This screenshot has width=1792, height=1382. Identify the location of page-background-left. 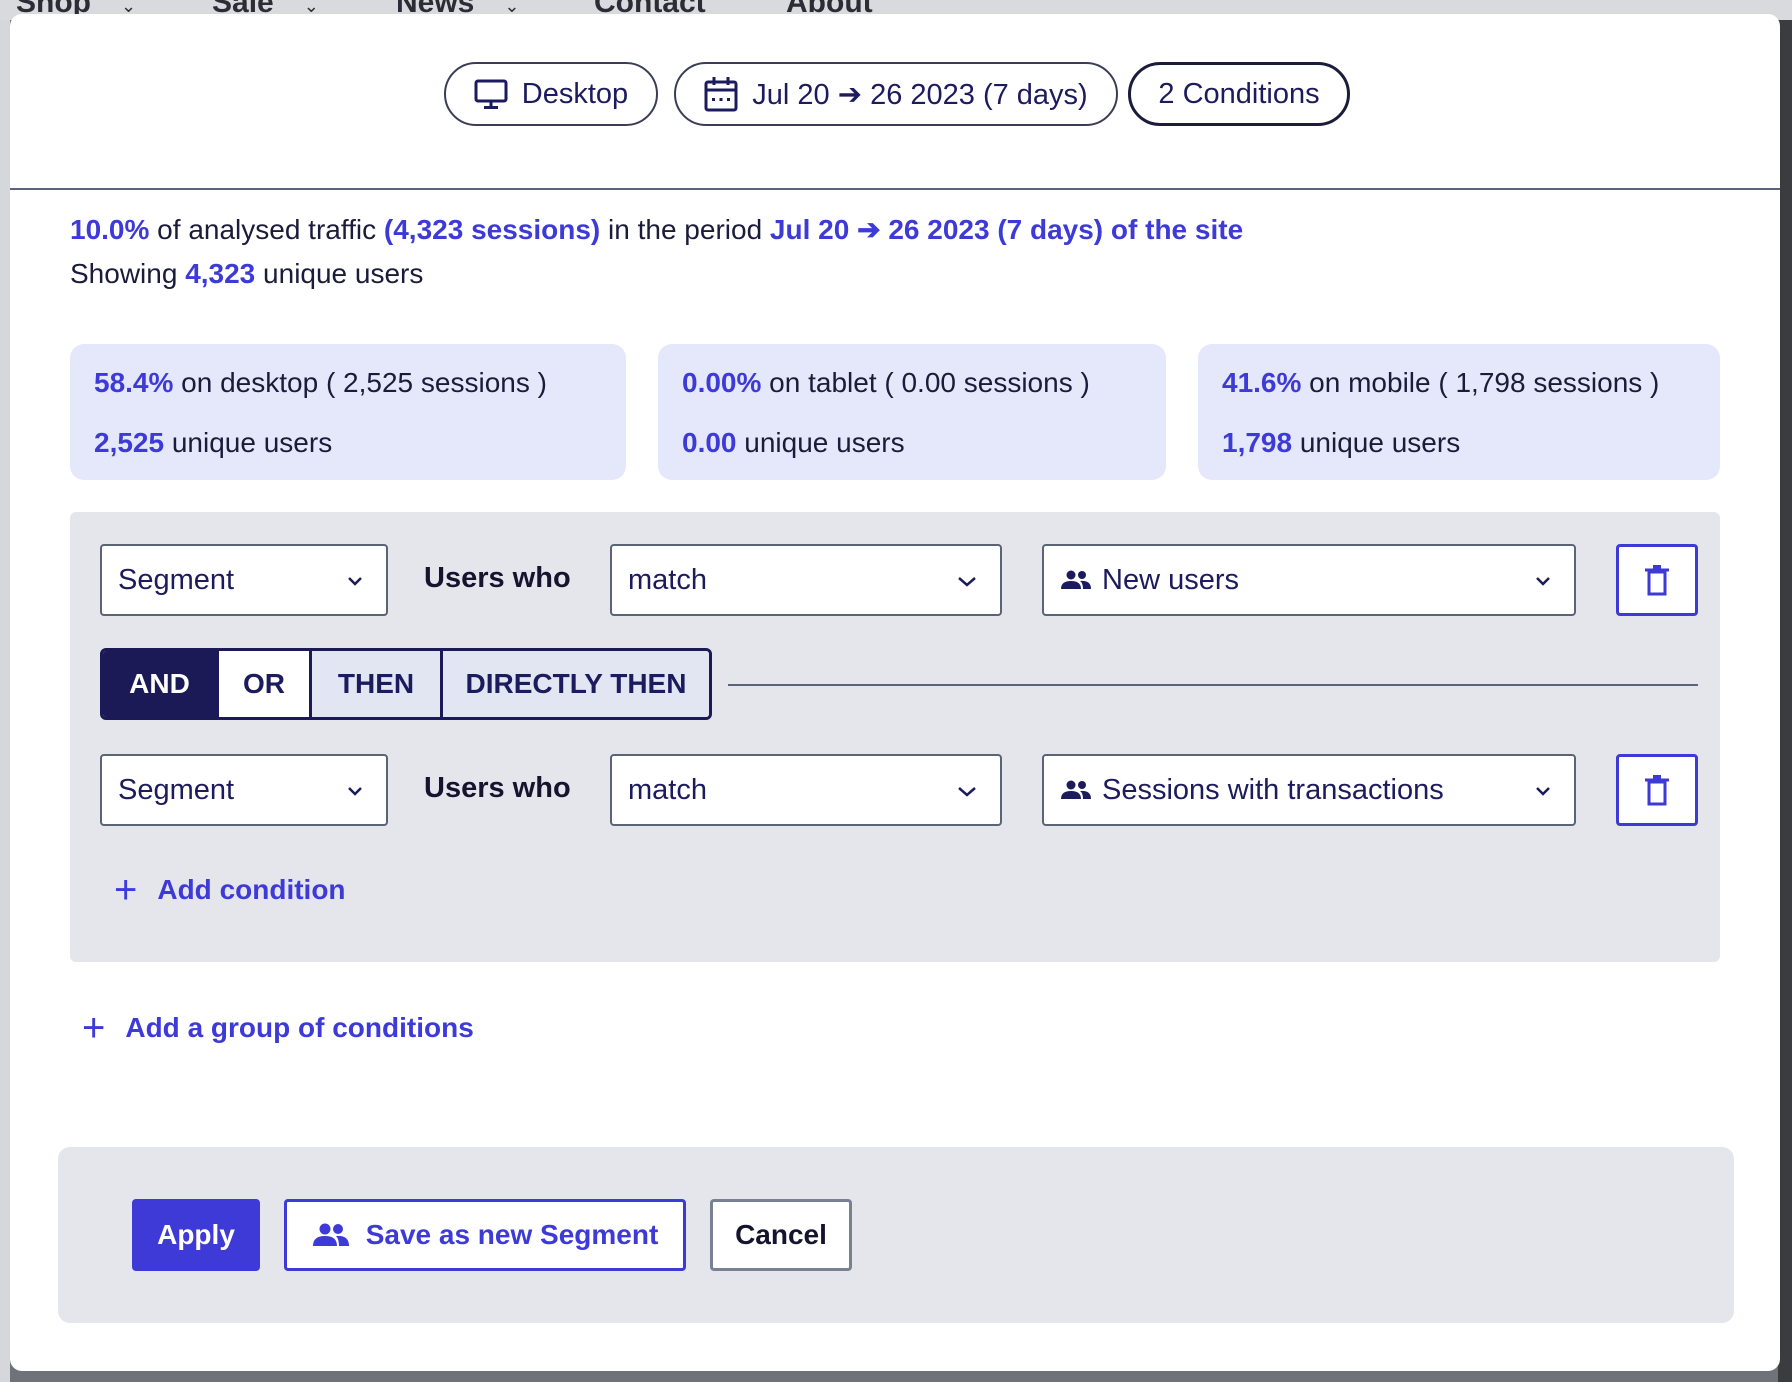
(5, 701).